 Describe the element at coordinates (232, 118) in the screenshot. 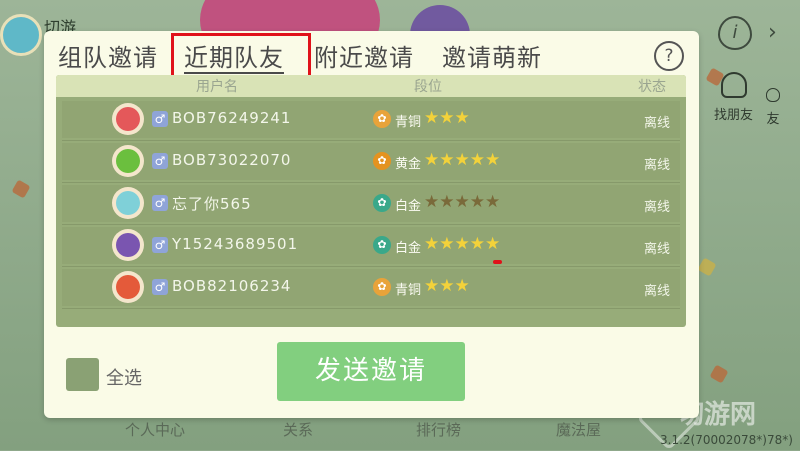

I see `player-name: BOB76249241` at that location.